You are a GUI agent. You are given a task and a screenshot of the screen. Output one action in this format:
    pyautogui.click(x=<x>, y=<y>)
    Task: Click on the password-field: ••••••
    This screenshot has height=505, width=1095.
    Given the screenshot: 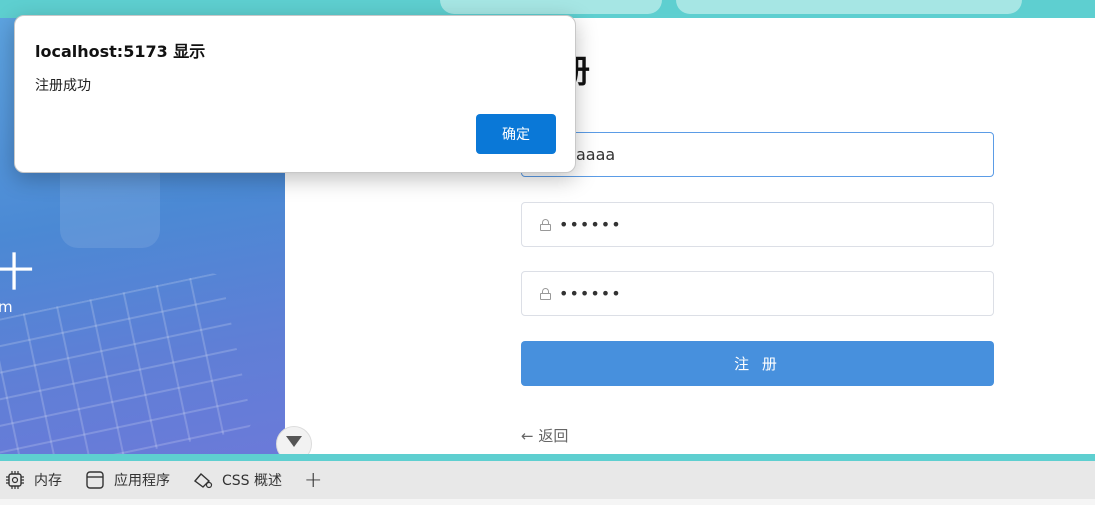 What is the action you would take?
    pyautogui.click(x=757, y=224)
    